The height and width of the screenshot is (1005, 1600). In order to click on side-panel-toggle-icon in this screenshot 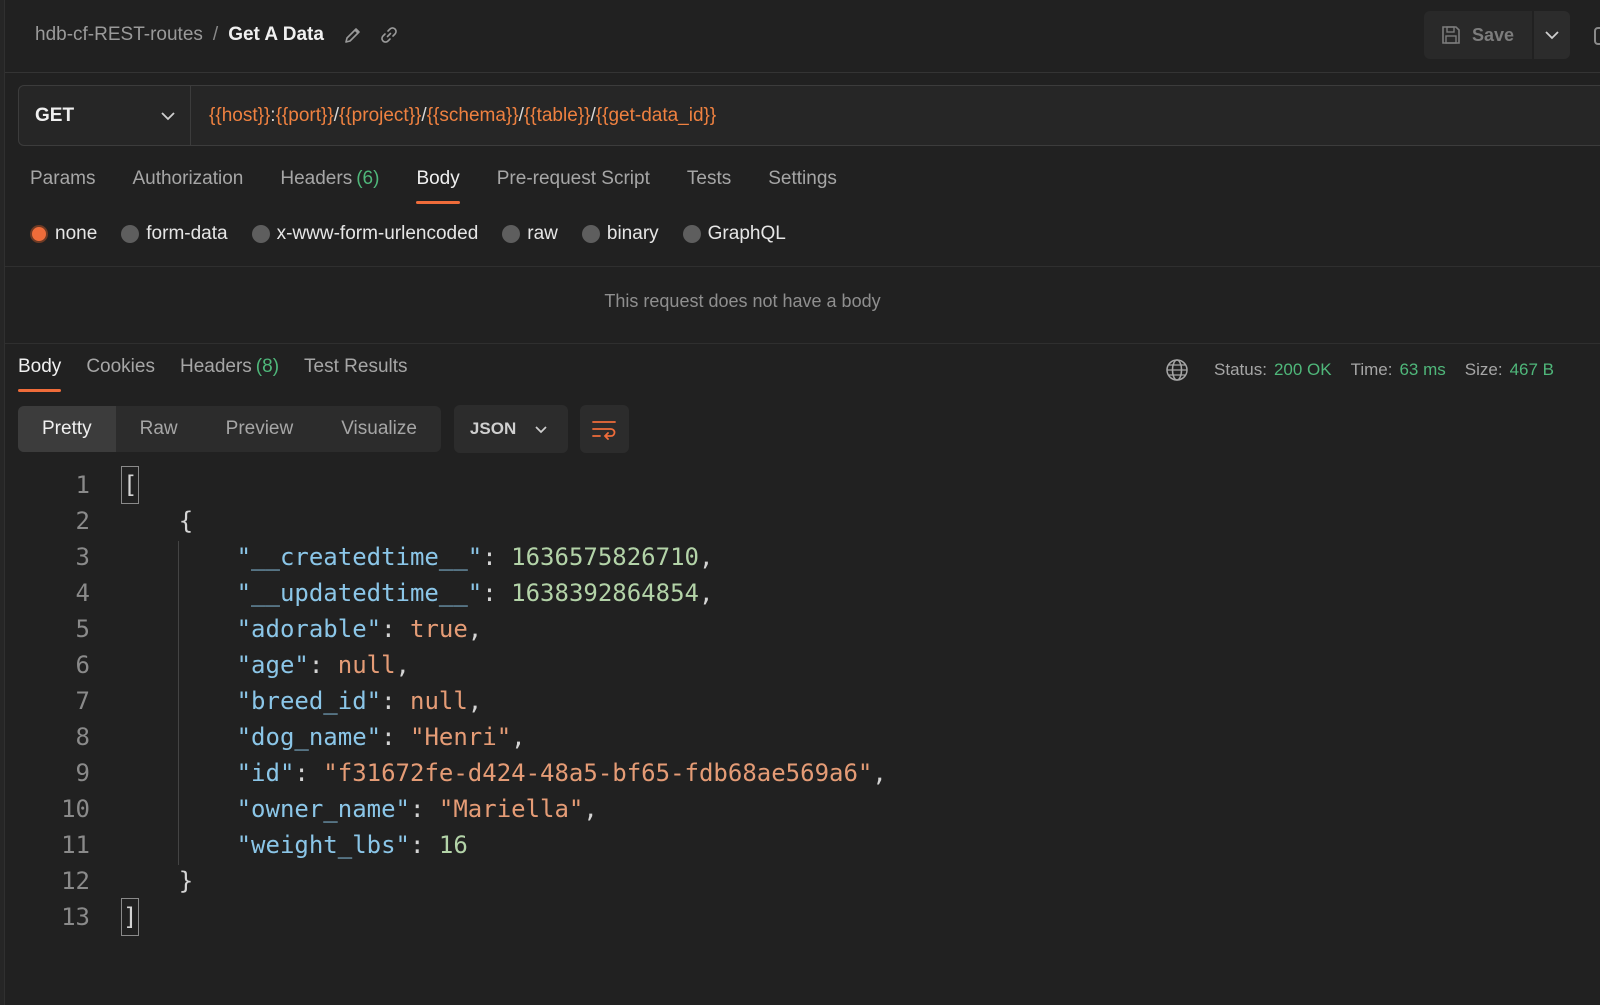, I will do `click(1597, 36)`.